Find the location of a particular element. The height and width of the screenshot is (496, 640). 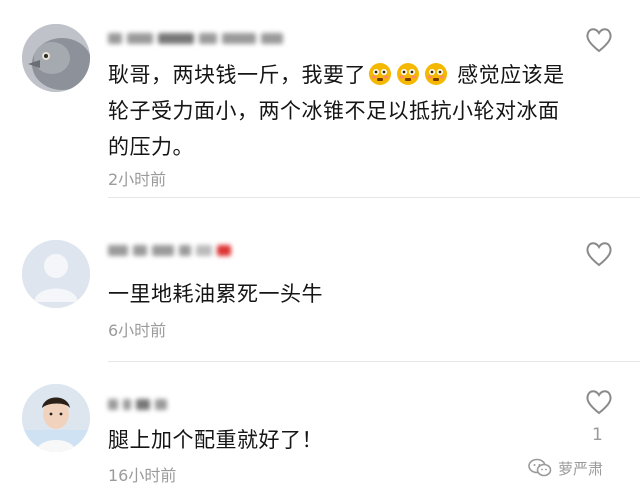

pigeon-avatar-image is located at coordinates (56, 58).